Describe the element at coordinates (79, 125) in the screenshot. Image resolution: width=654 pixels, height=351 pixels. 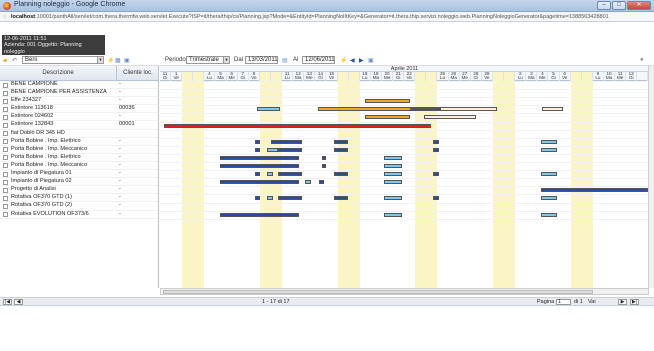
I see `table-row: Estintore 132843 00001` at that location.